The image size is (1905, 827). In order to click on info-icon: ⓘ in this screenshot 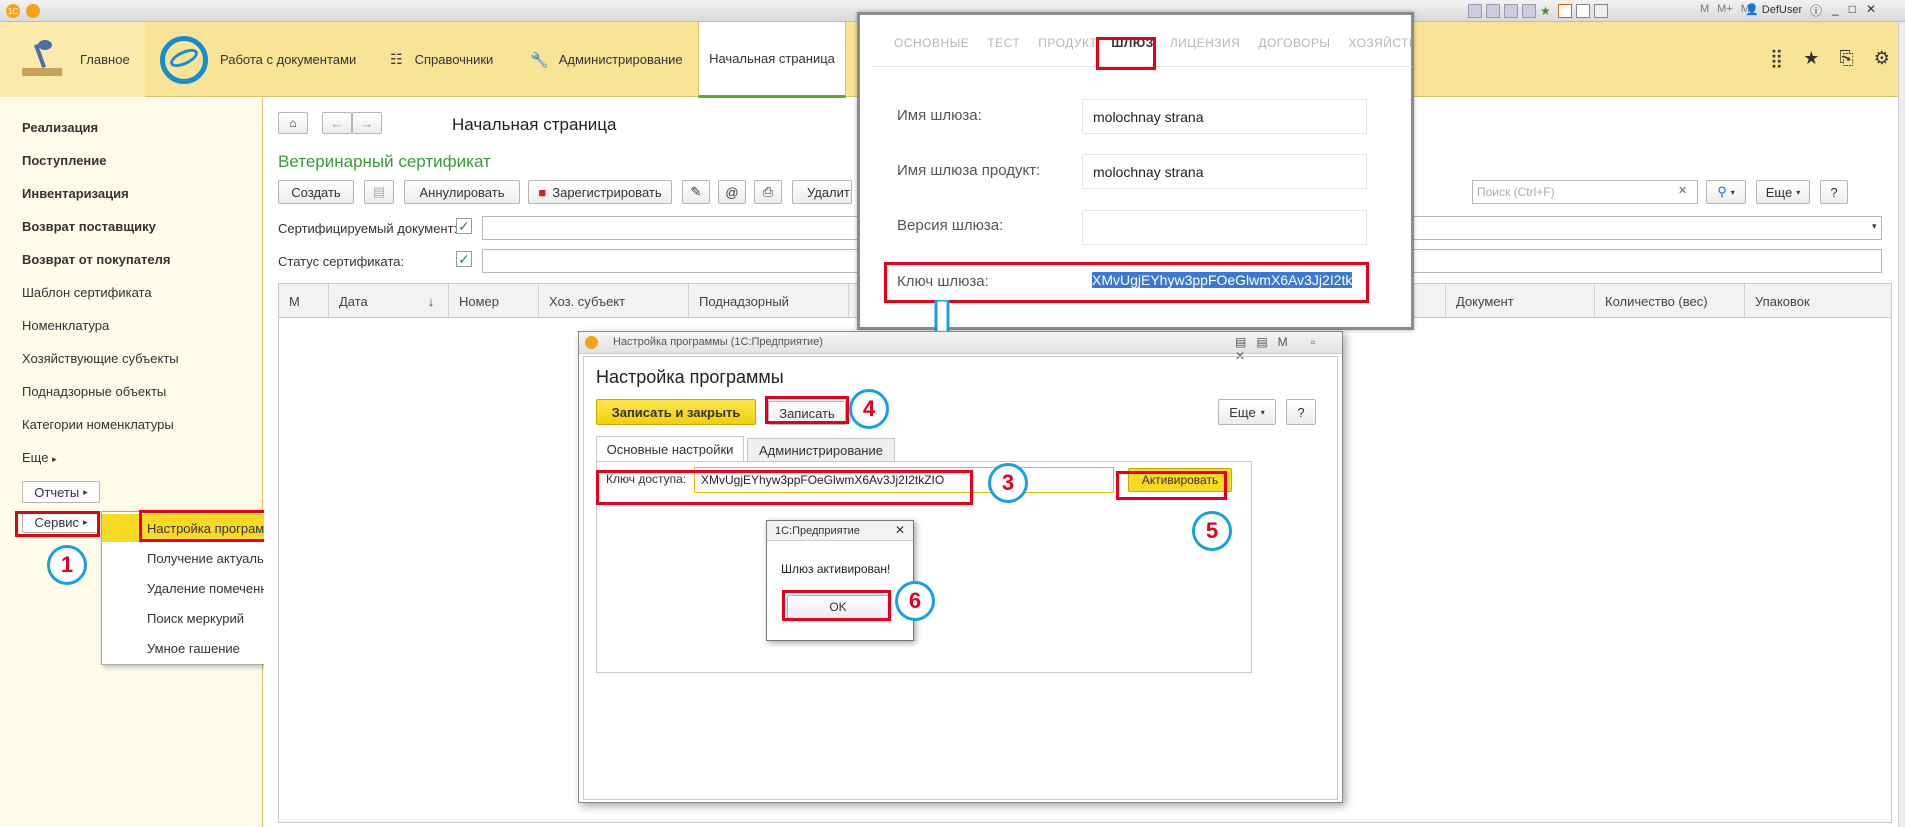, I will do `click(1816, 10)`.